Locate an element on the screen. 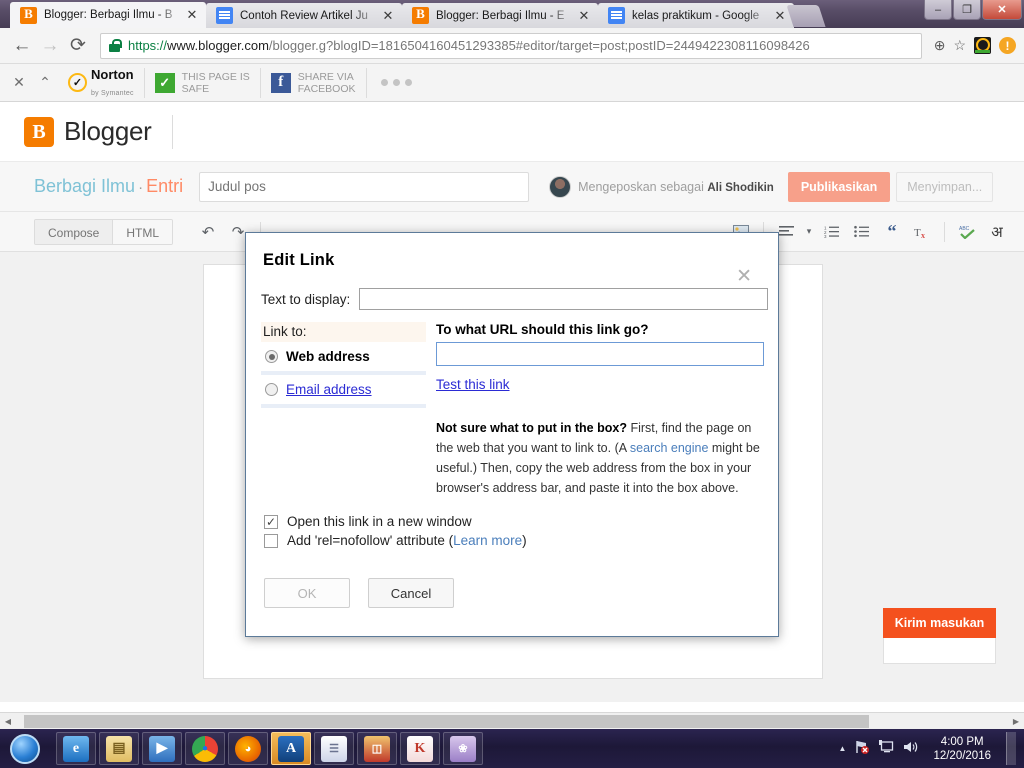  start-button is located at coordinates (25, 748).